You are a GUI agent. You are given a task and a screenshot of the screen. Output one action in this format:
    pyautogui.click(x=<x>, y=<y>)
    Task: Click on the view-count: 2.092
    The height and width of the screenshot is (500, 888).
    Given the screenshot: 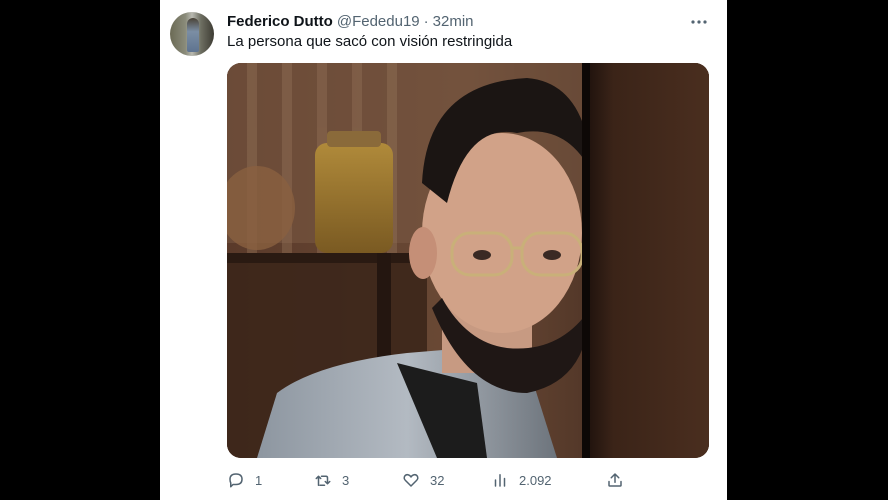 What is the action you would take?
    pyautogui.click(x=535, y=480)
    